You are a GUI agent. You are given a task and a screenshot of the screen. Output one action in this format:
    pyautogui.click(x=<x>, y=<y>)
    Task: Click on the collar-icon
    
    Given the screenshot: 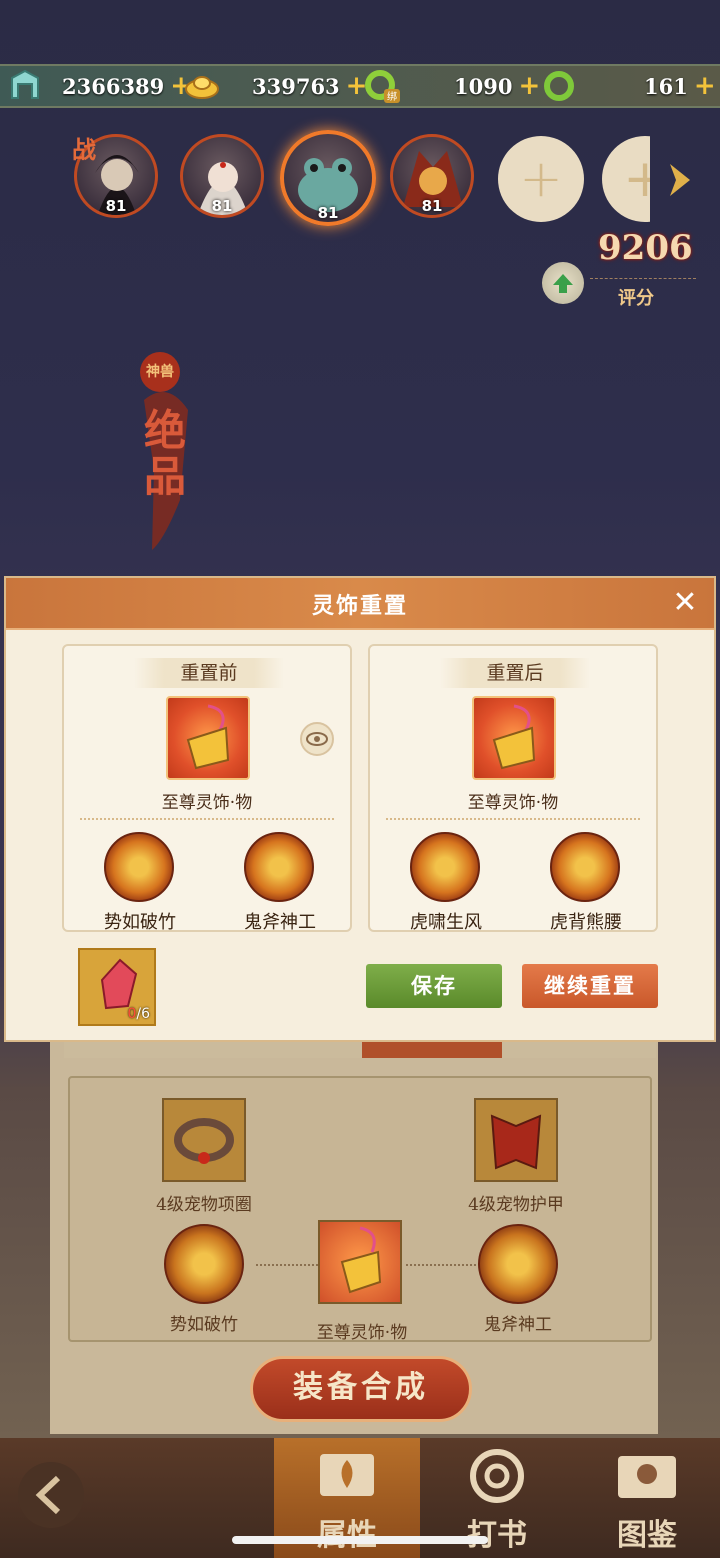 What is the action you would take?
    pyautogui.click(x=204, y=1141)
    